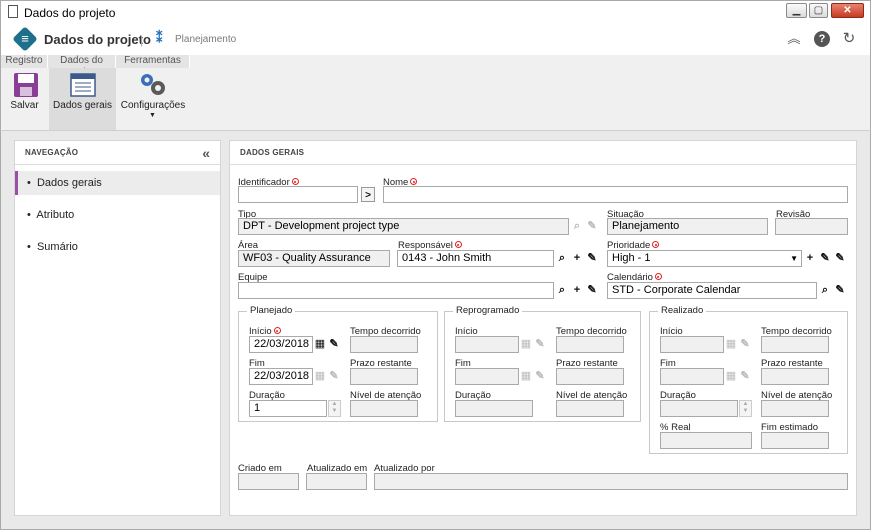 The width and height of the screenshot is (871, 530). Describe the element at coordinates (153, 84) in the screenshot. I see `gears-icon` at that location.